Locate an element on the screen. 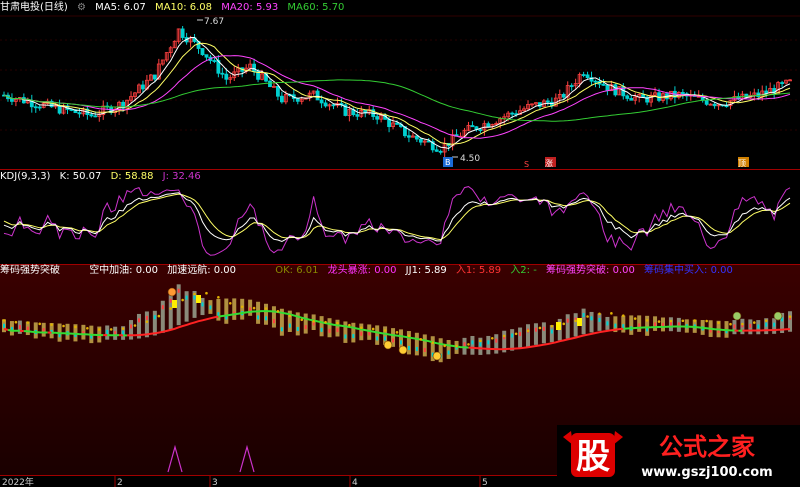 Image resolution: width=800 pixels, height=487 pixels. jj1-label: JJ1: 5.89 is located at coordinates (426, 270).